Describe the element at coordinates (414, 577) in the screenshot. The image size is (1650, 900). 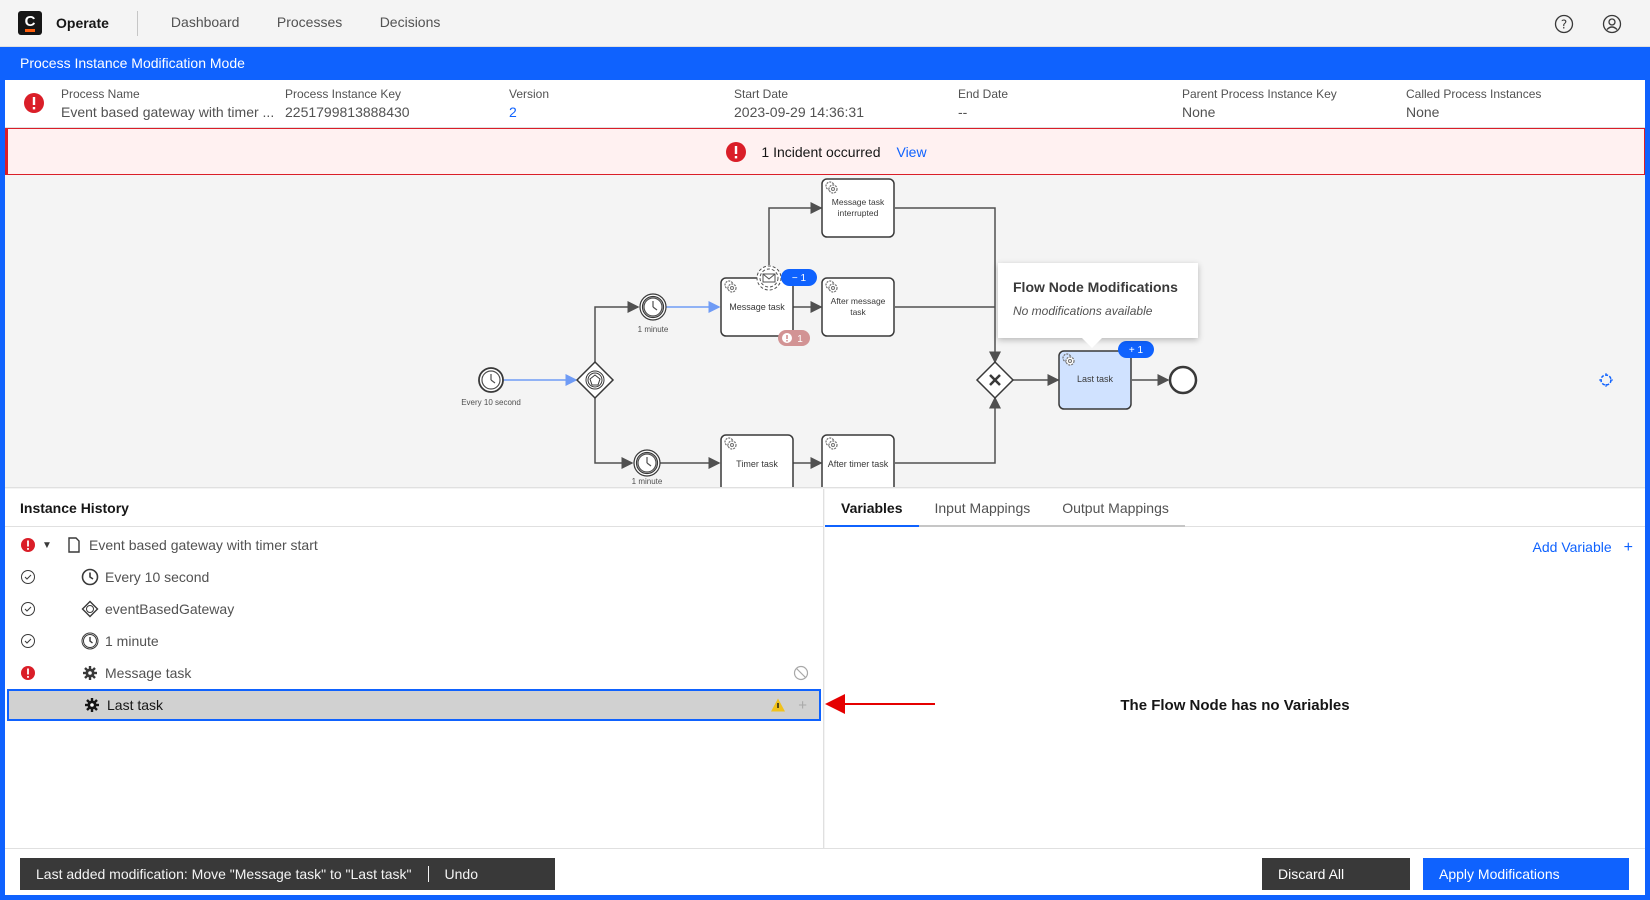
I see `history-row: Every 10 second` at that location.